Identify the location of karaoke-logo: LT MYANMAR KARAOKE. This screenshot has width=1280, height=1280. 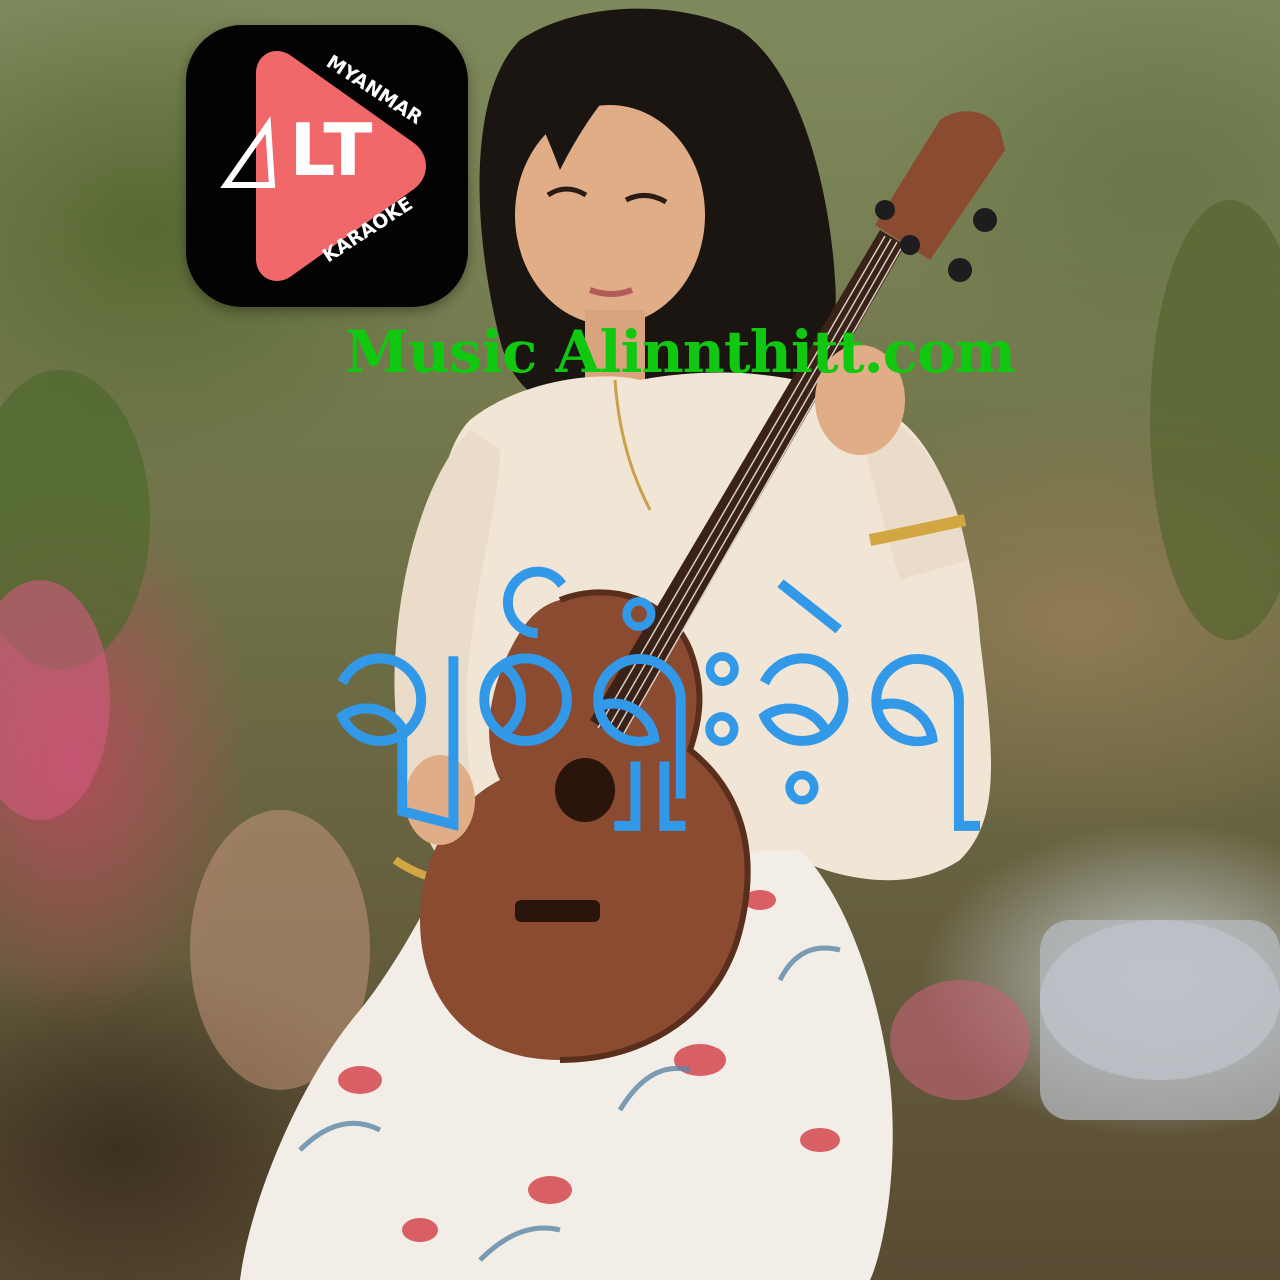
(327, 166).